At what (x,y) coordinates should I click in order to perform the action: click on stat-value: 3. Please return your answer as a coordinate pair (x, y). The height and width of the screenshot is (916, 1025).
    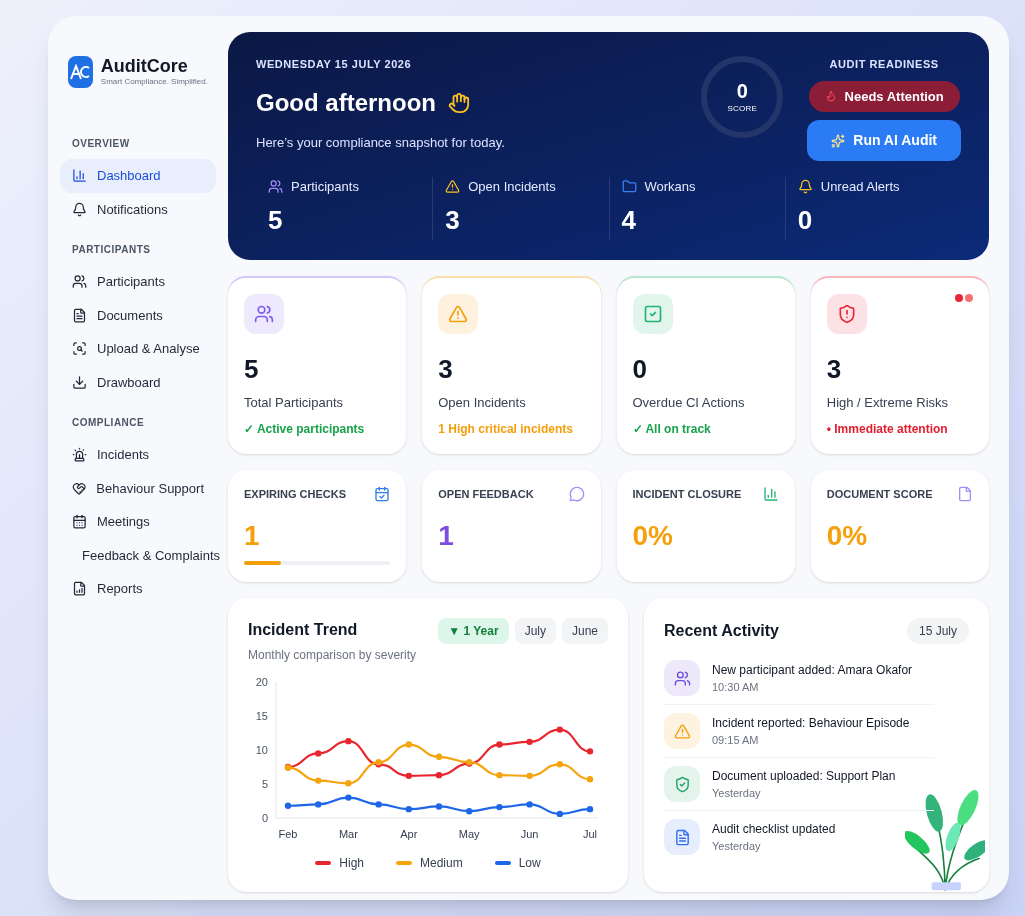
    Looking at the image, I should click on (453, 220).